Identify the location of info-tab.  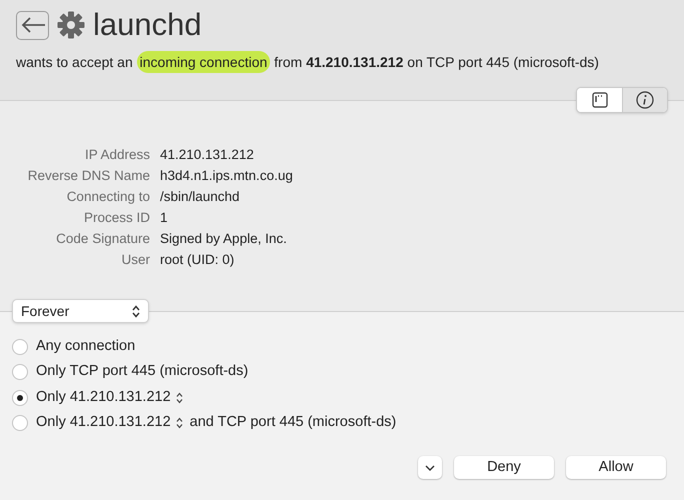
(644, 100).